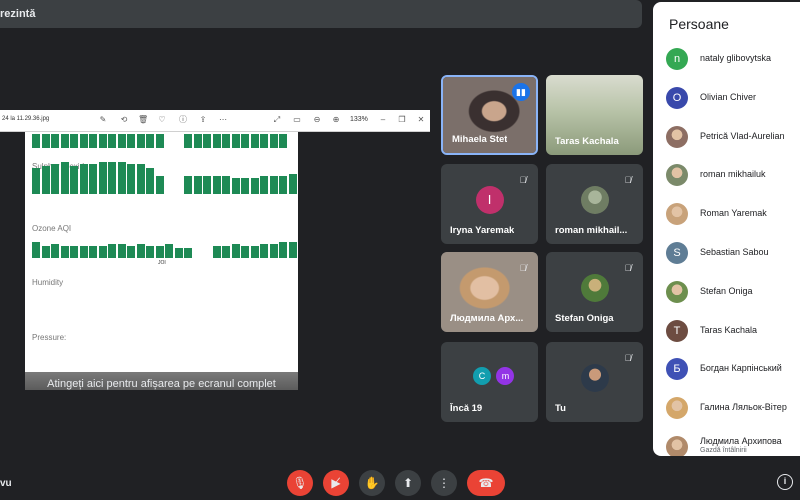 This screenshot has width=800, height=500. What do you see at coordinates (733, 98) in the screenshot?
I see `person-row: O Olivian Chiver` at bounding box center [733, 98].